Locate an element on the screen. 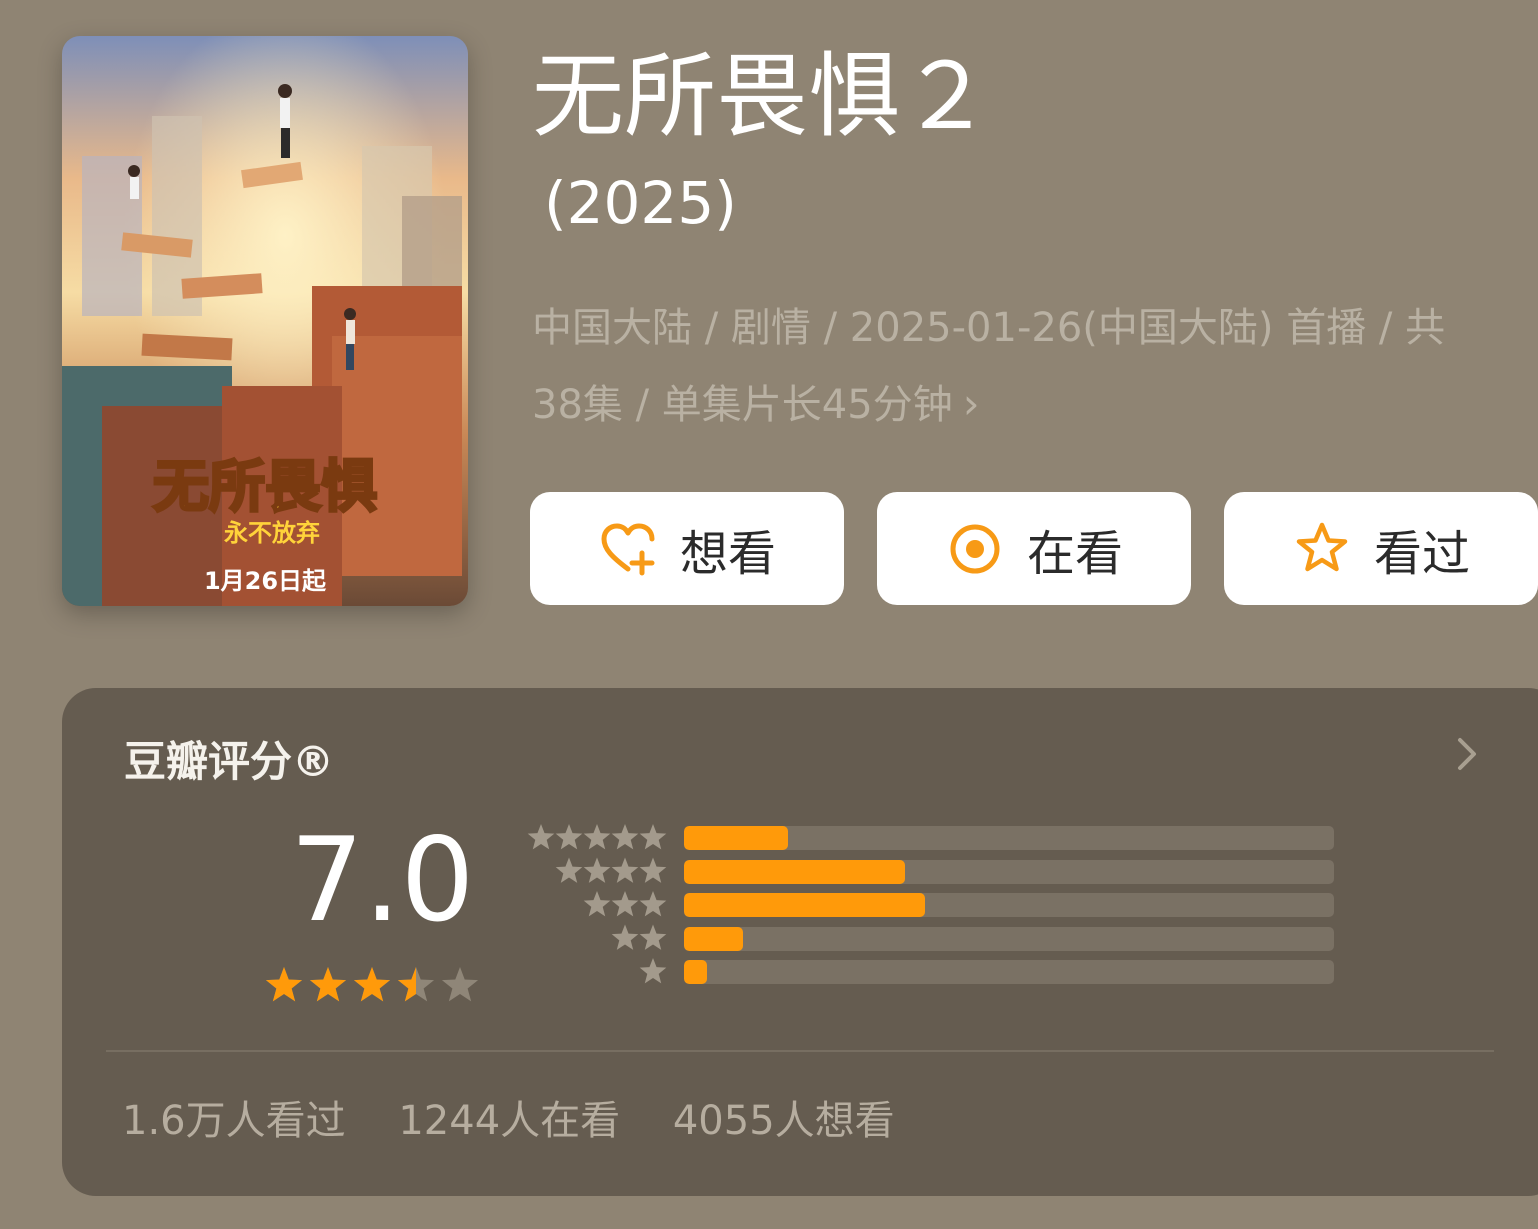 Image resolution: width=1538 pixels, height=1229 pixels. star-outline-icon is located at coordinates (1322, 549).